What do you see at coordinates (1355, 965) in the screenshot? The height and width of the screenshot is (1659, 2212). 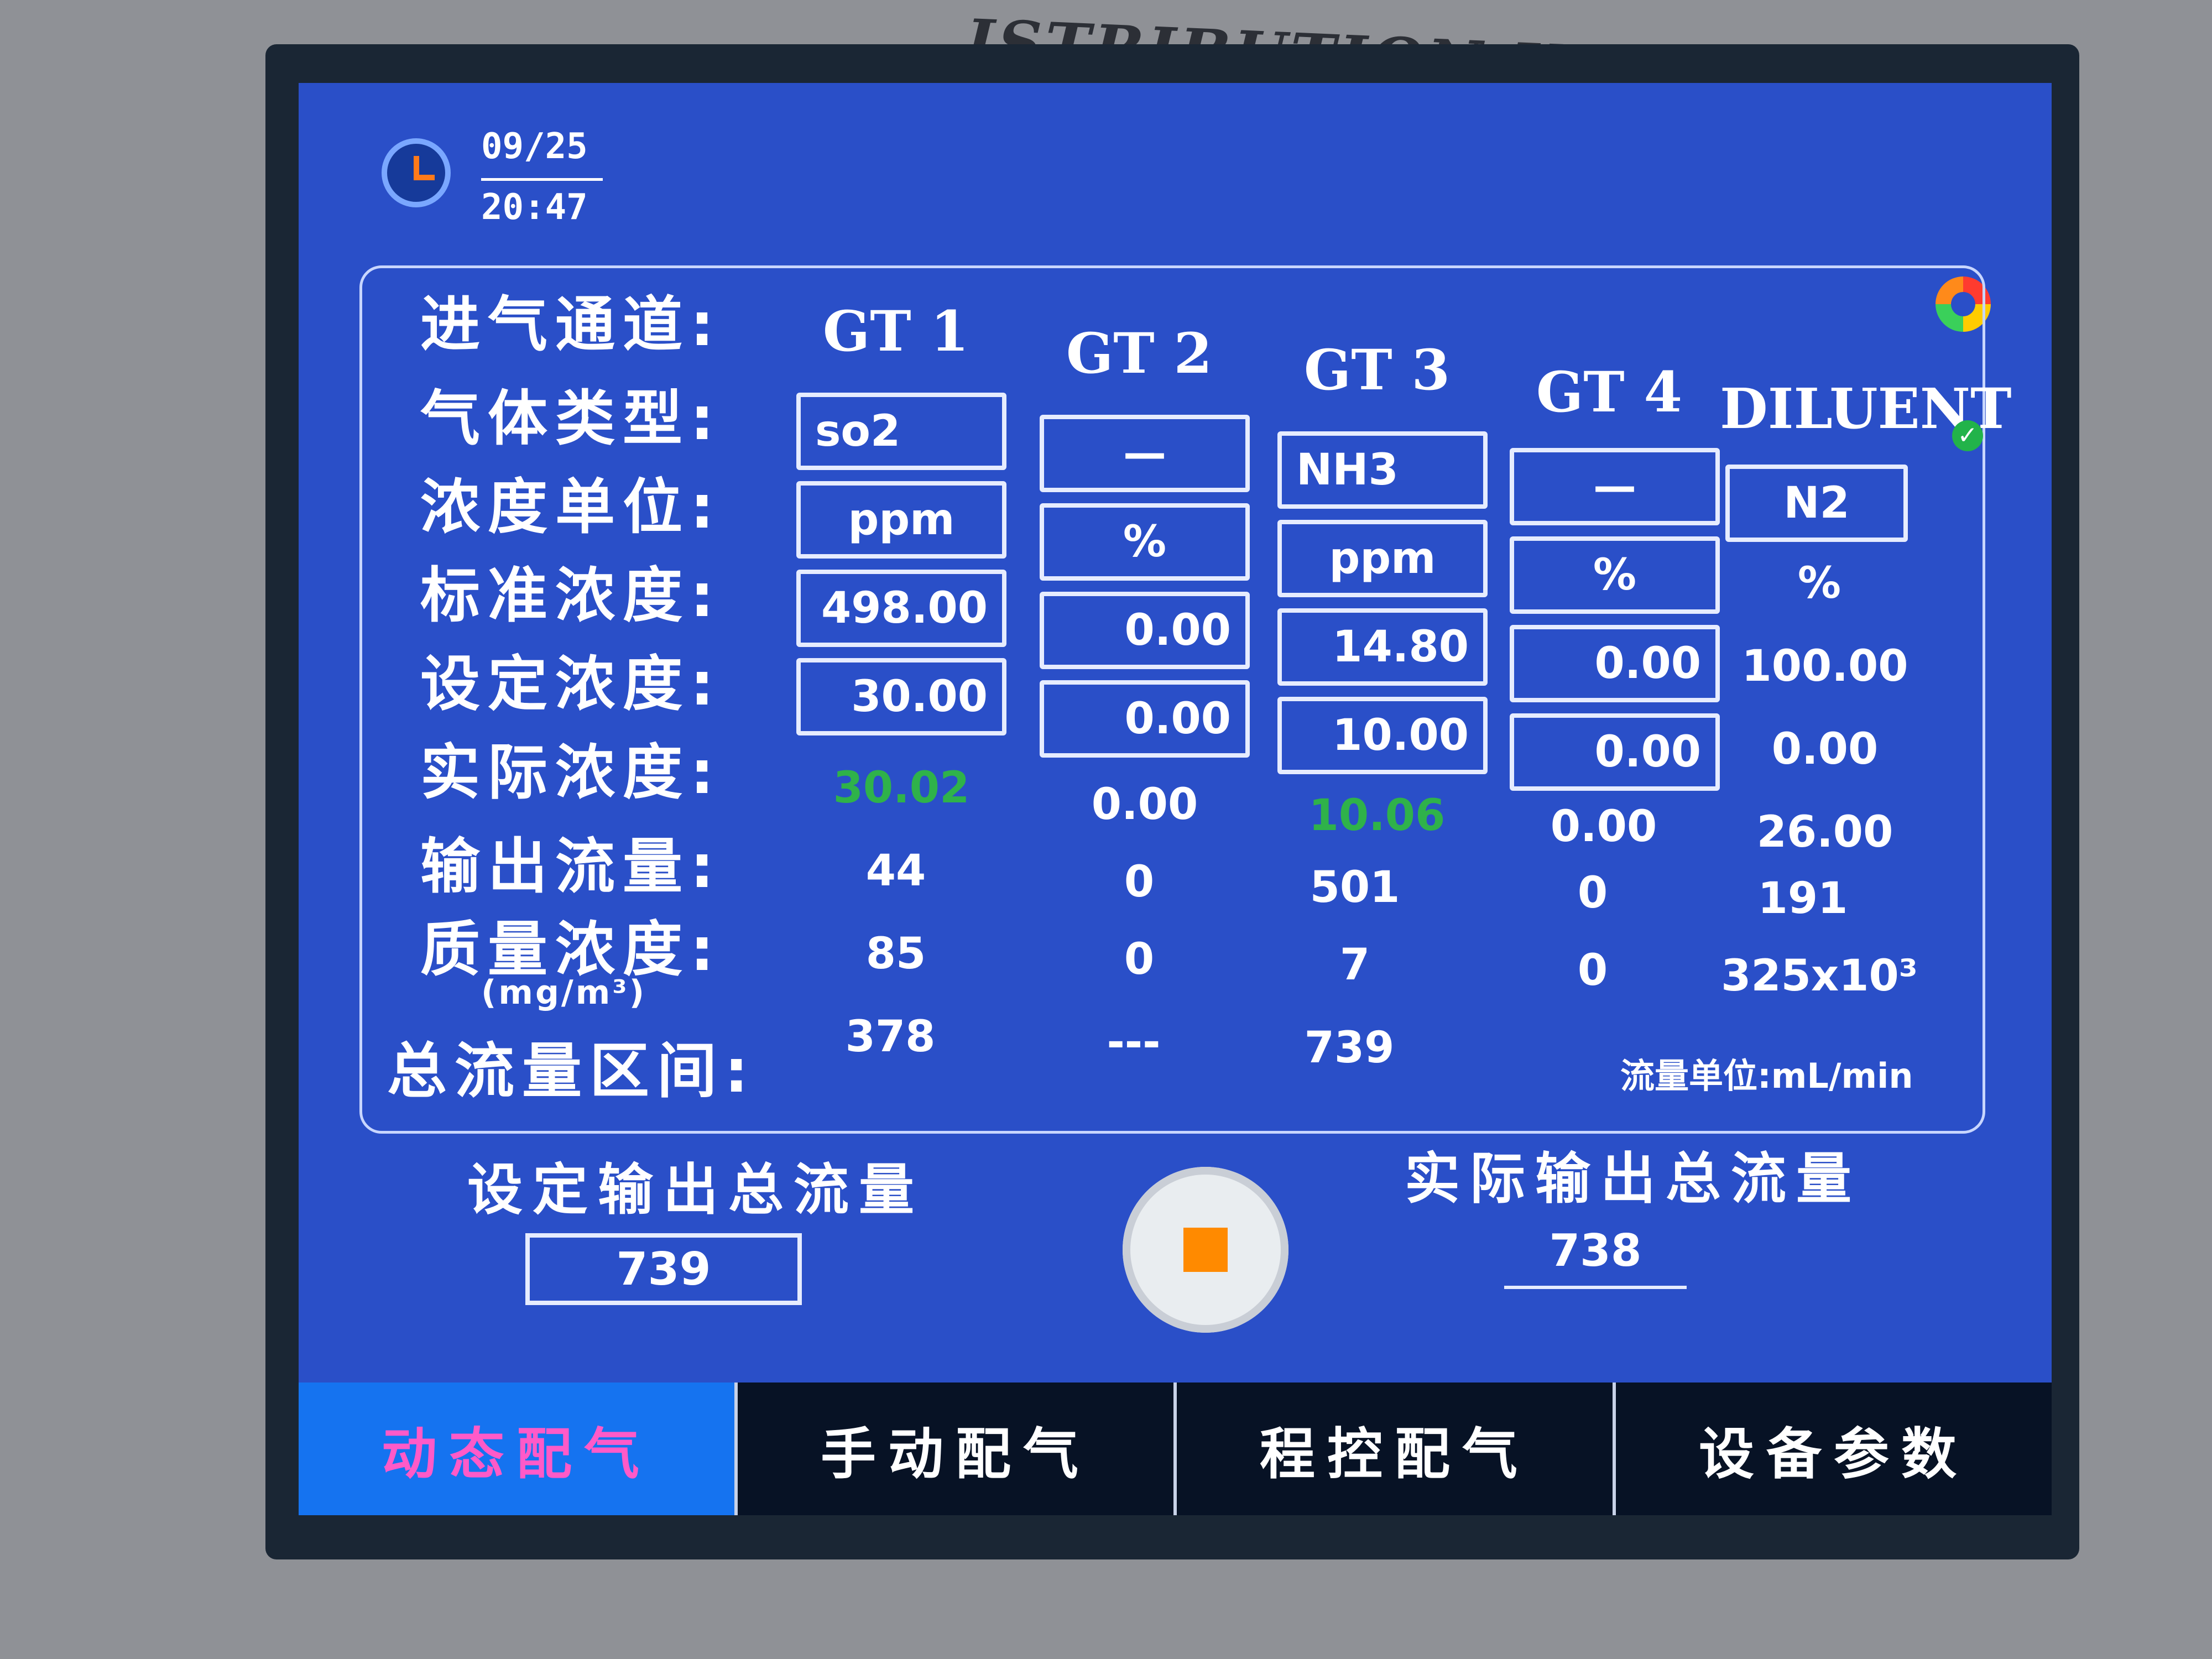 I see `mass-conc-gt3: 7` at bounding box center [1355, 965].